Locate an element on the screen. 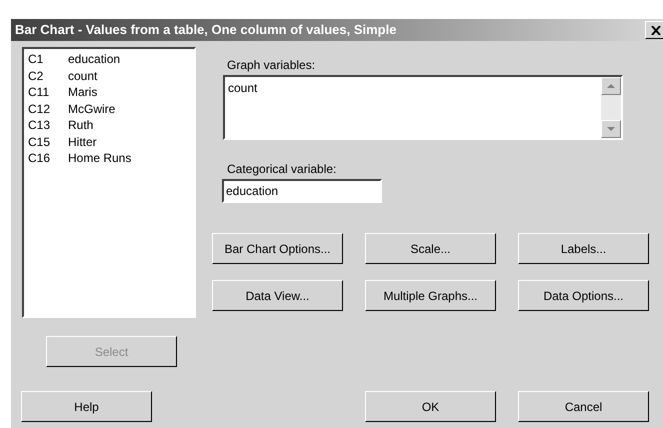  column-name: Home Runs is located at coordinates (100, 158).